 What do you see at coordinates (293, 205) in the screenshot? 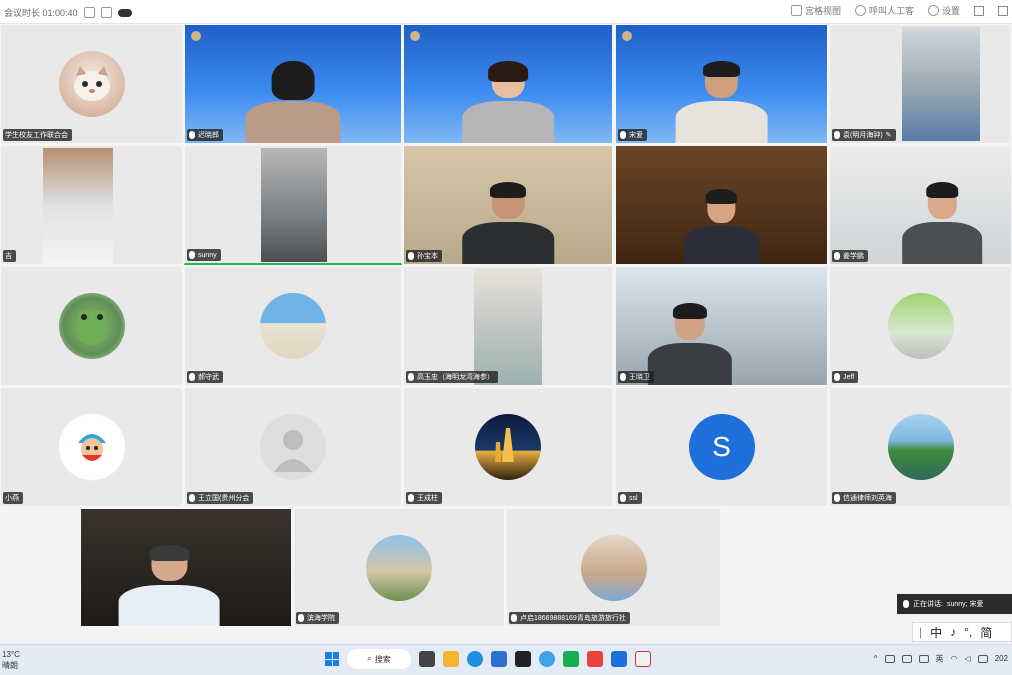
I see `participant-tile: sunny` at bounding box center [293, 205].